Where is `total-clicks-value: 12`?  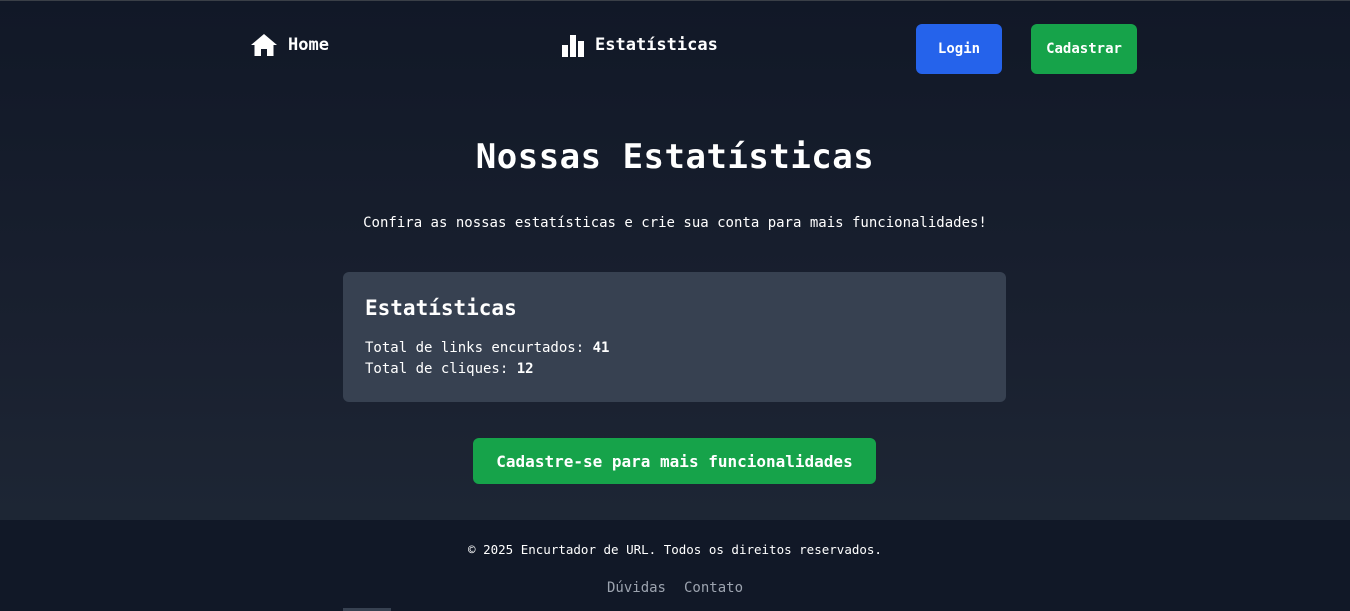
total-clicks-value: 12 is located at coordinates (525, 369).